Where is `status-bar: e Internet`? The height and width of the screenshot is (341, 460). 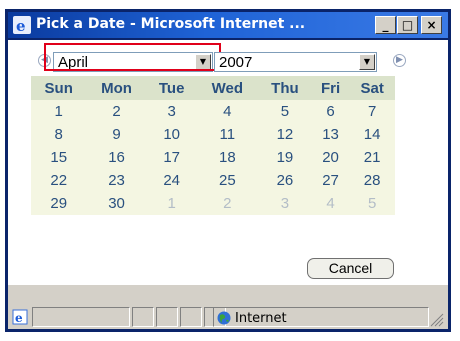
status-bar: e Internet is located at coordinates (228, 307).